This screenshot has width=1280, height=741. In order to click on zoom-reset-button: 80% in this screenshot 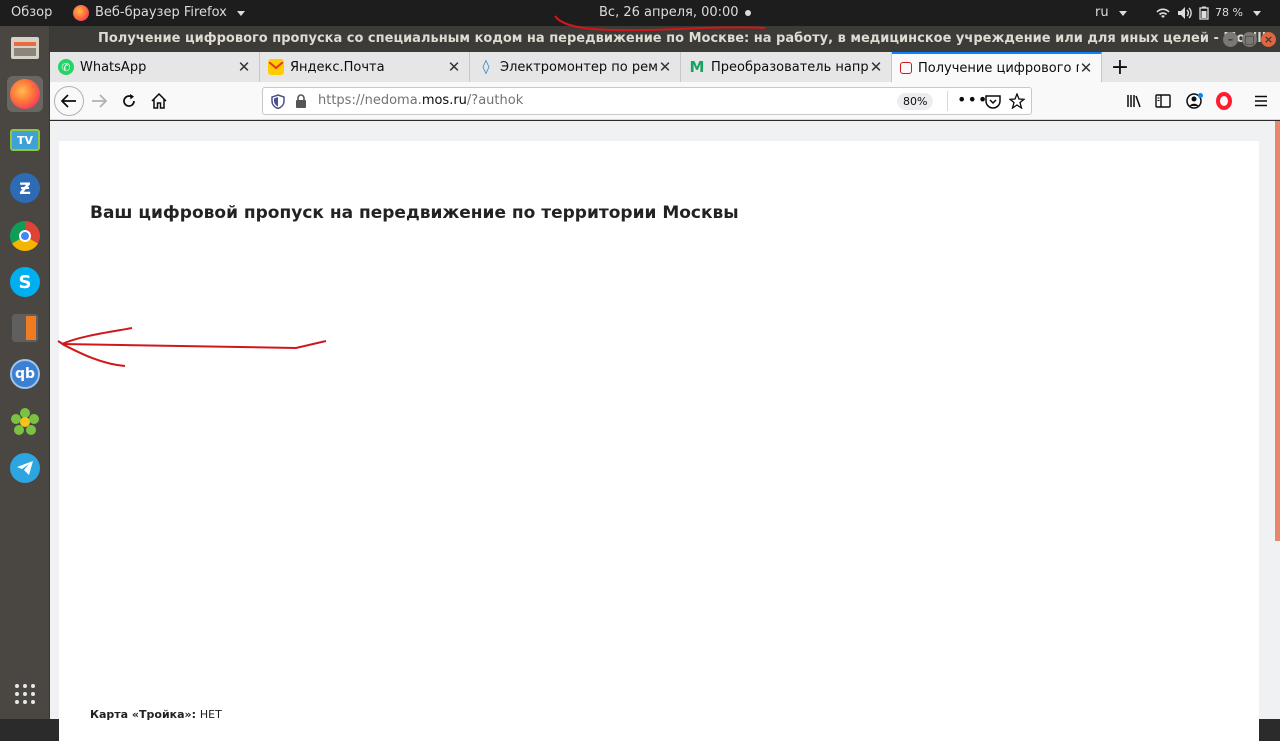, I will do `click(915, 101)`.